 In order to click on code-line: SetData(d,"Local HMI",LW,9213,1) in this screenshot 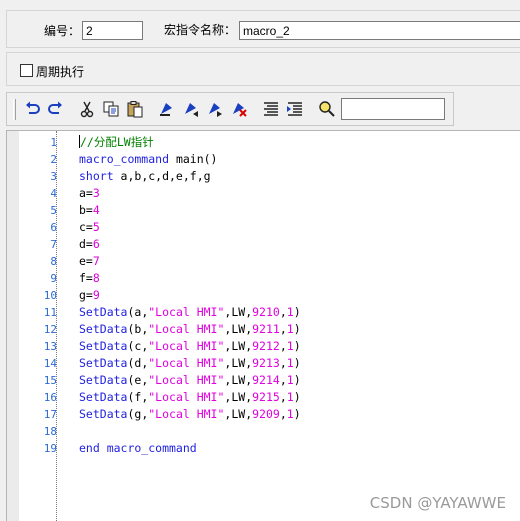, I will do `click(190, 363)`.